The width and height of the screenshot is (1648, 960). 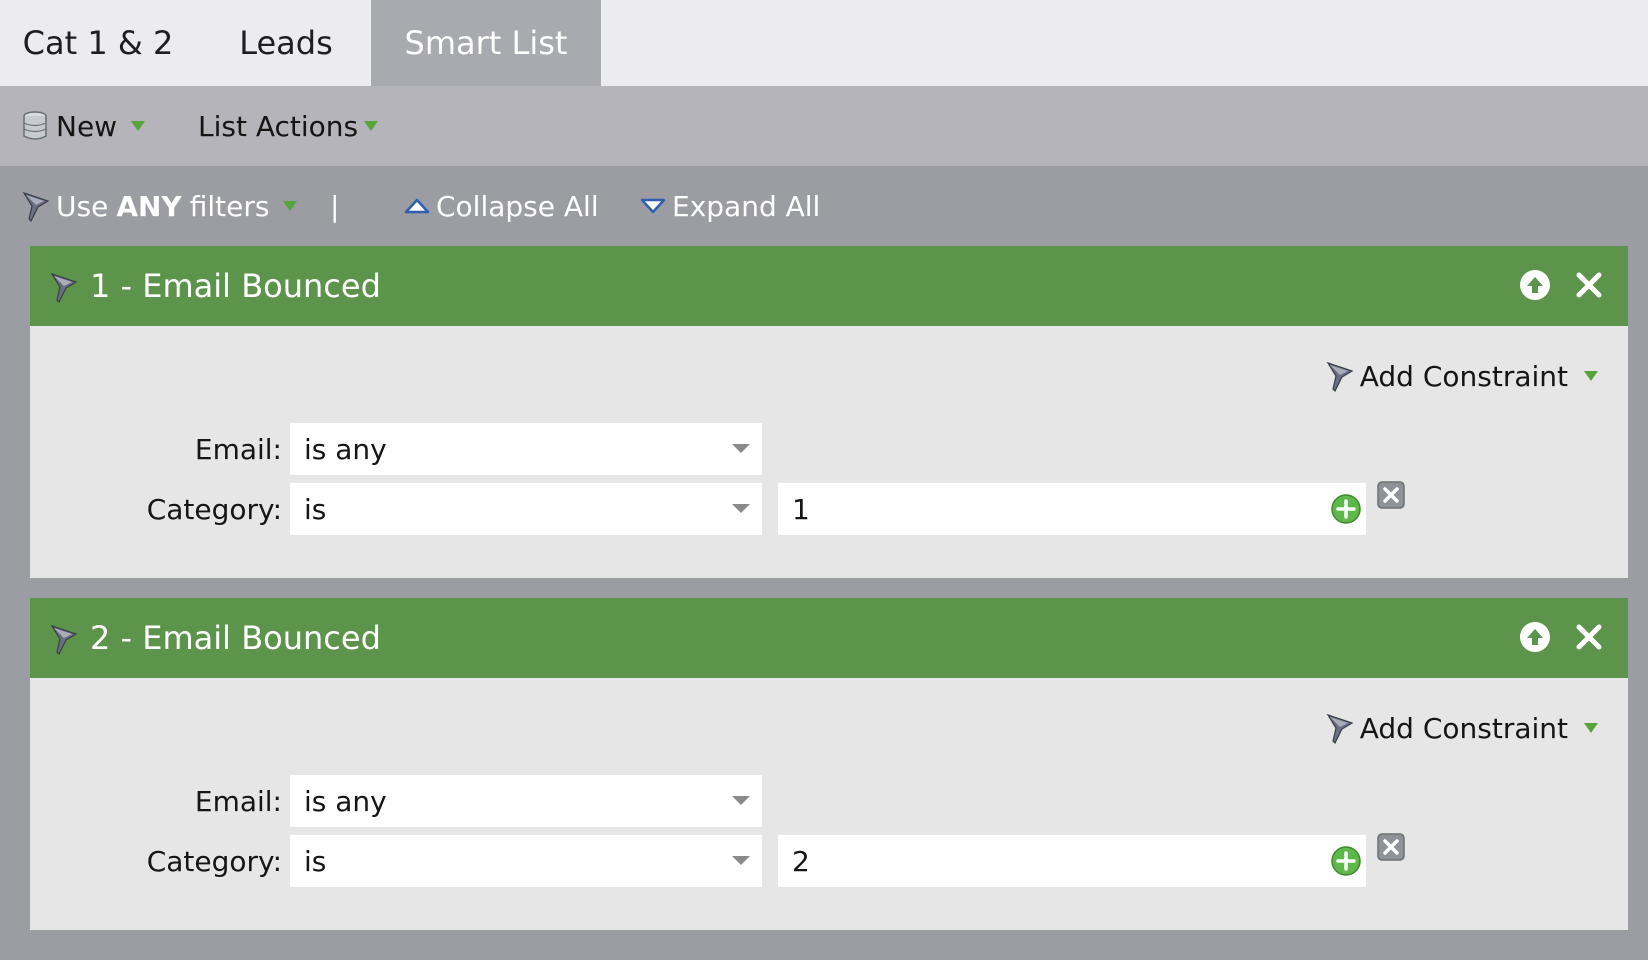 I want to click on collapse-all-label: Collapse All, so click(x=517, y=206).